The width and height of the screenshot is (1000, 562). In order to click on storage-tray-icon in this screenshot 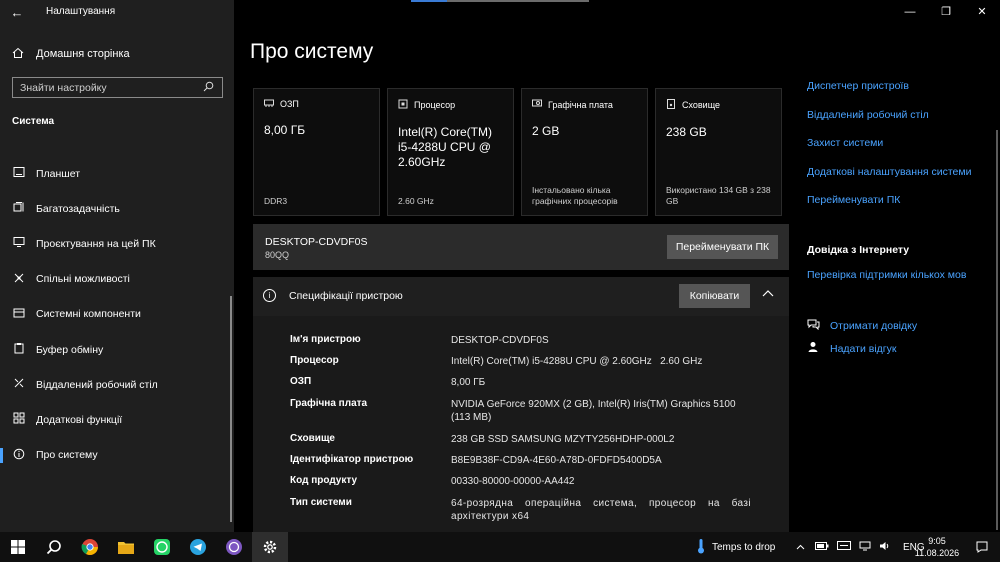, I will do `click(844, 547)`.